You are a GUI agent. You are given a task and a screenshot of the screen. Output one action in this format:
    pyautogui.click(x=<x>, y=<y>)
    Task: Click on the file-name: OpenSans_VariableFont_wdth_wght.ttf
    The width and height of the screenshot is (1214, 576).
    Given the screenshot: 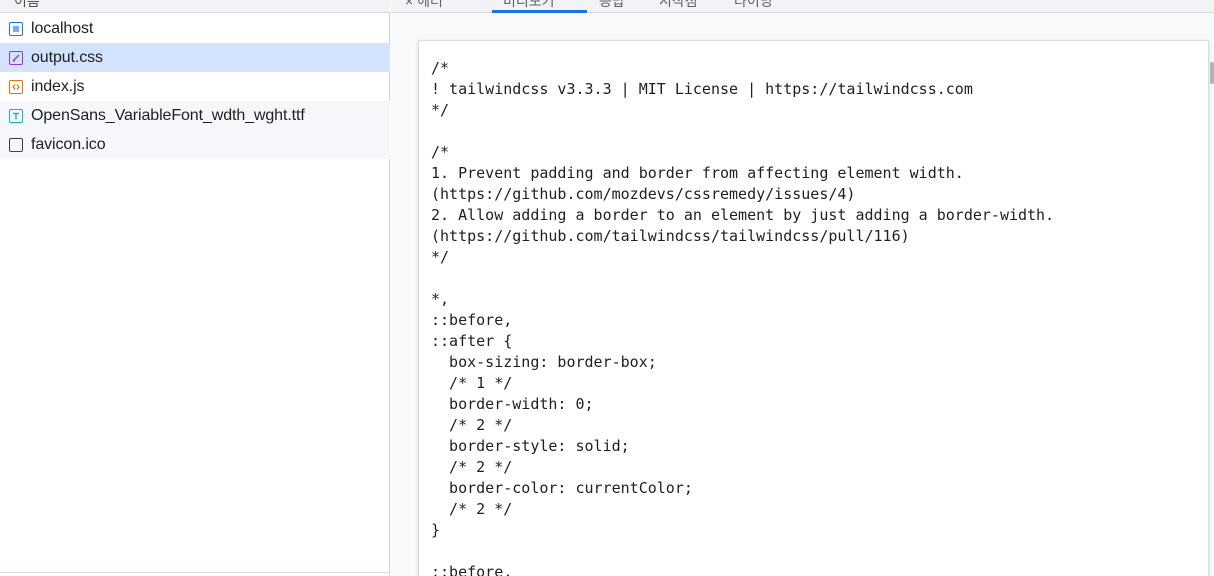 What is the action you would take?
    pyautogui.click(x=168, y=115)
    